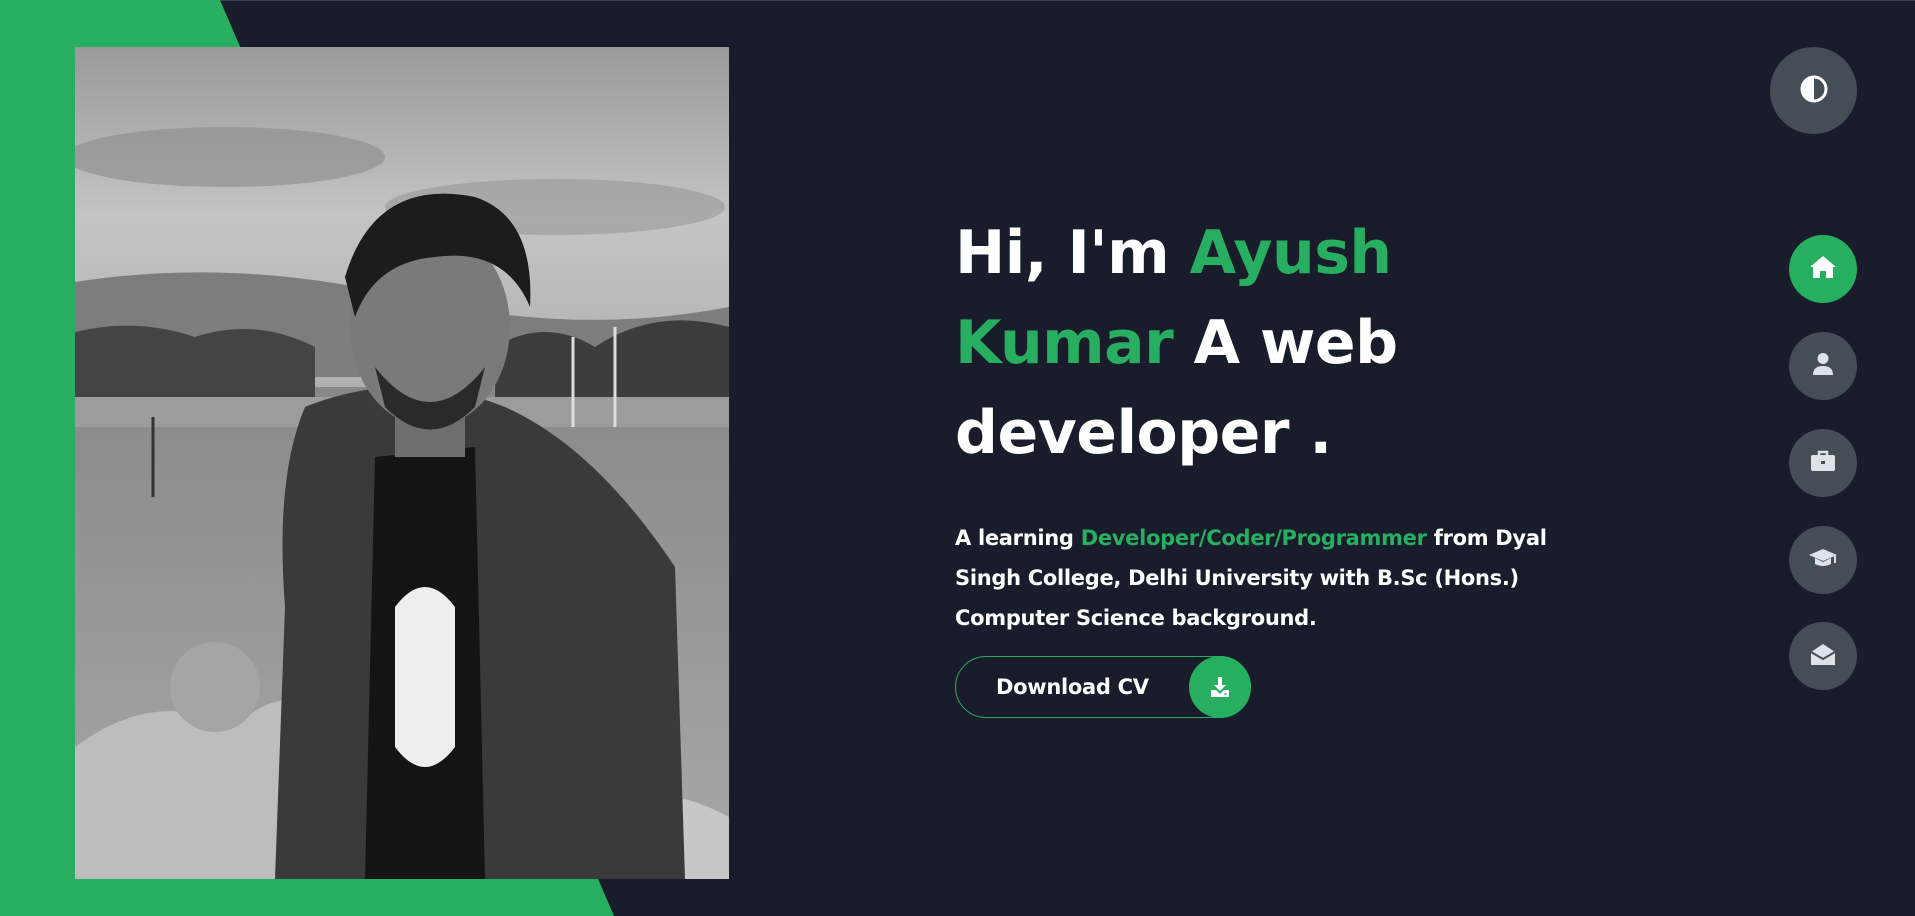  Describe the element at coordinates (1220, 687) in the screenshot. I see `download-icon` at that location.